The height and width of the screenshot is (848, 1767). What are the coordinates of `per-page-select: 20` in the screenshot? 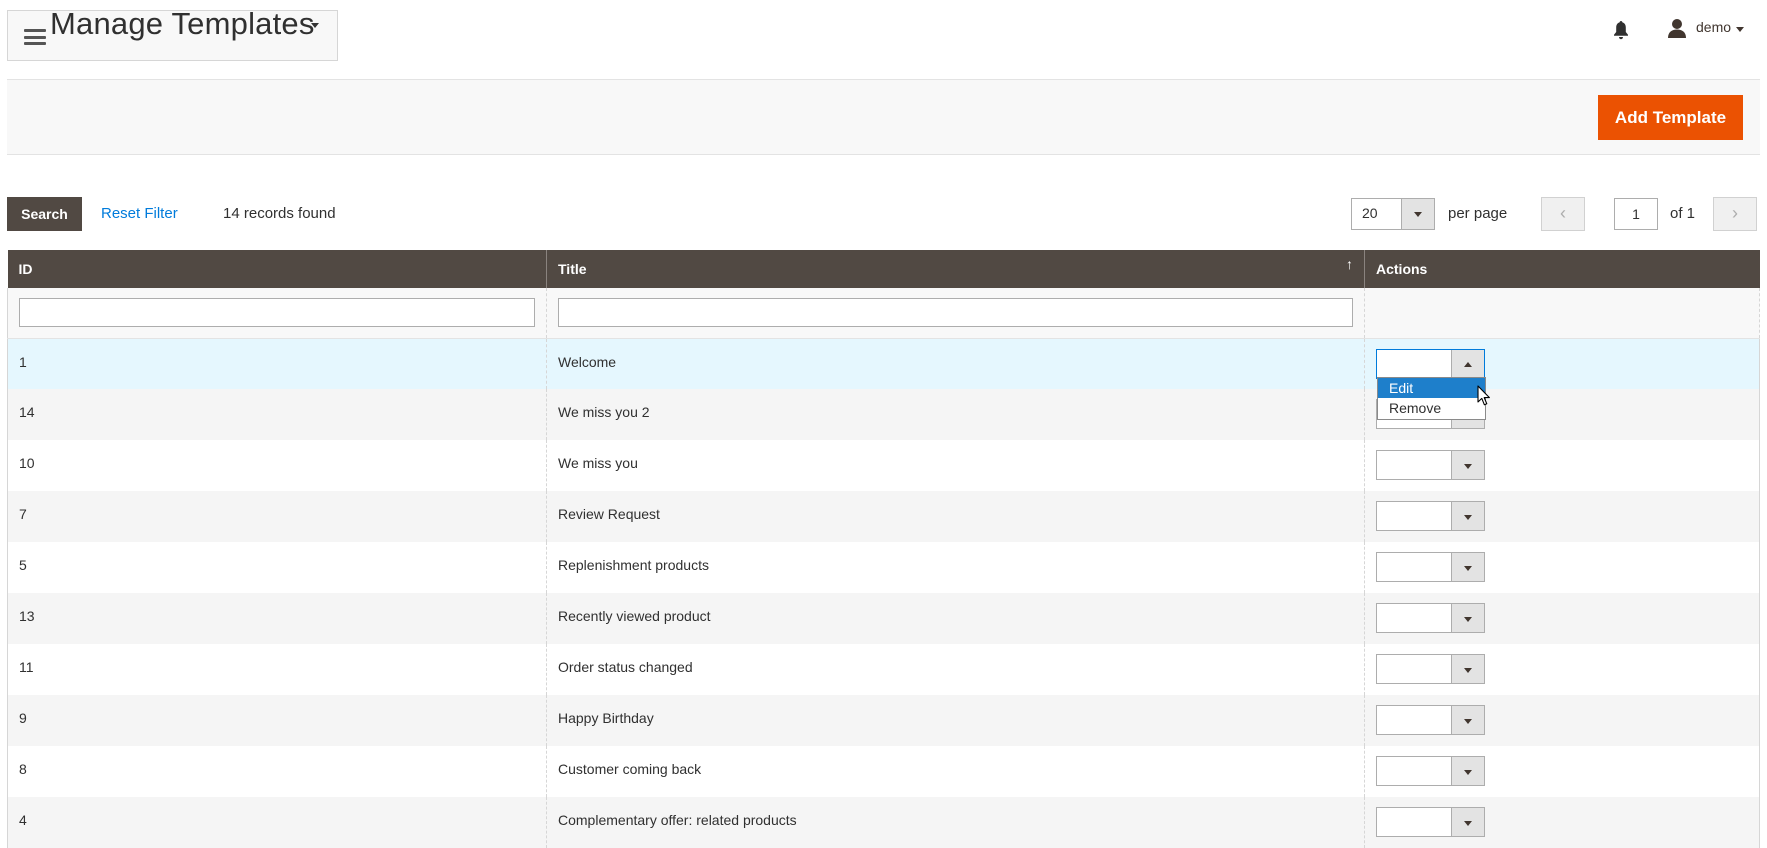 It's located at (1393, 214).